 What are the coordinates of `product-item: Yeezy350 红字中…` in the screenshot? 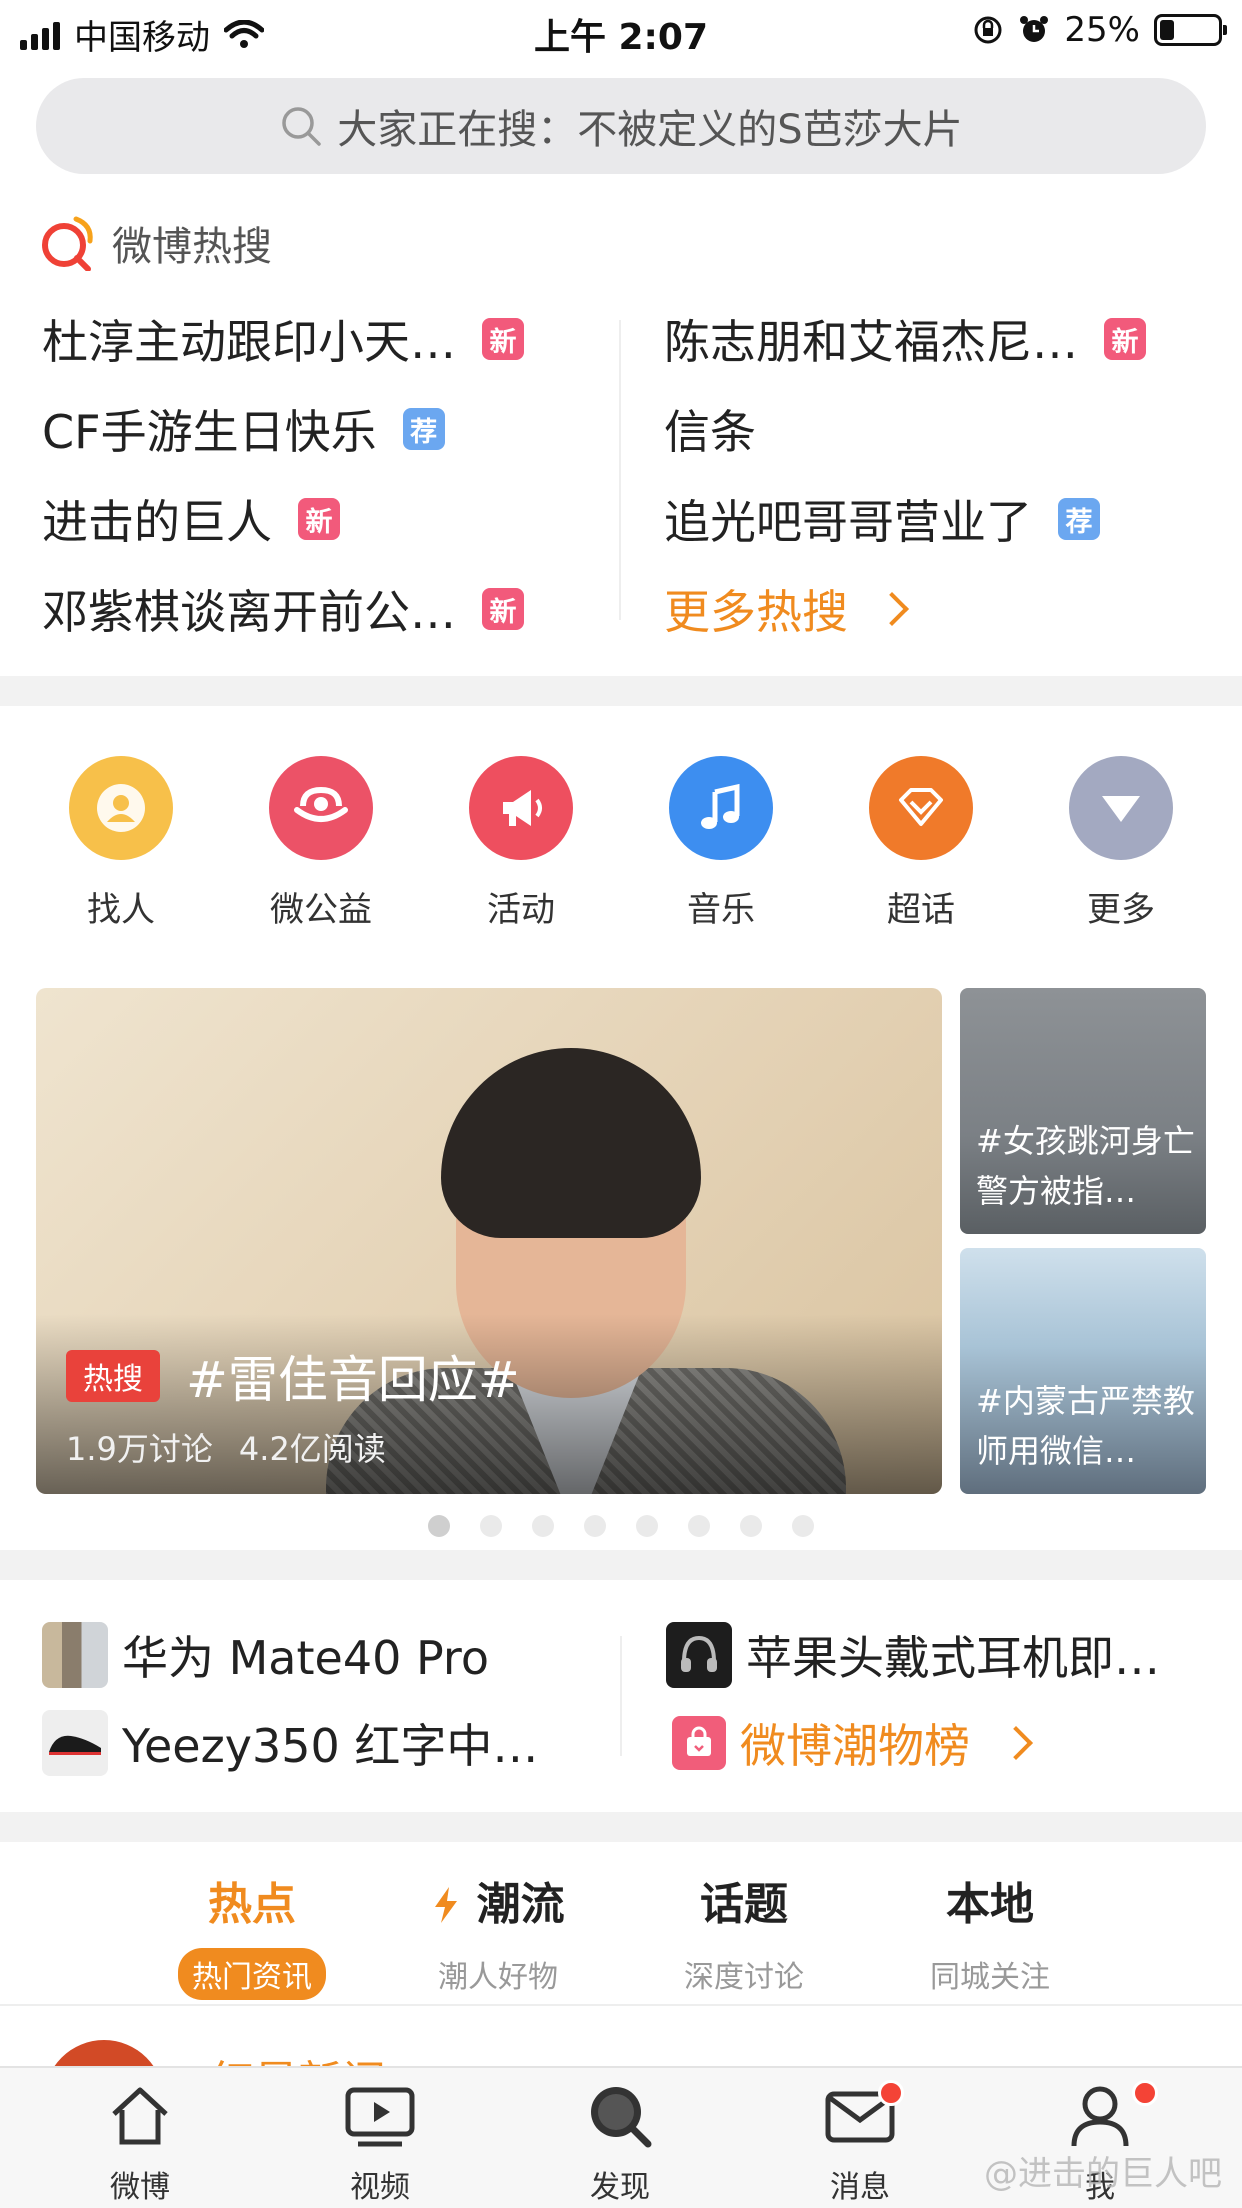 It's located at (290, 1743).